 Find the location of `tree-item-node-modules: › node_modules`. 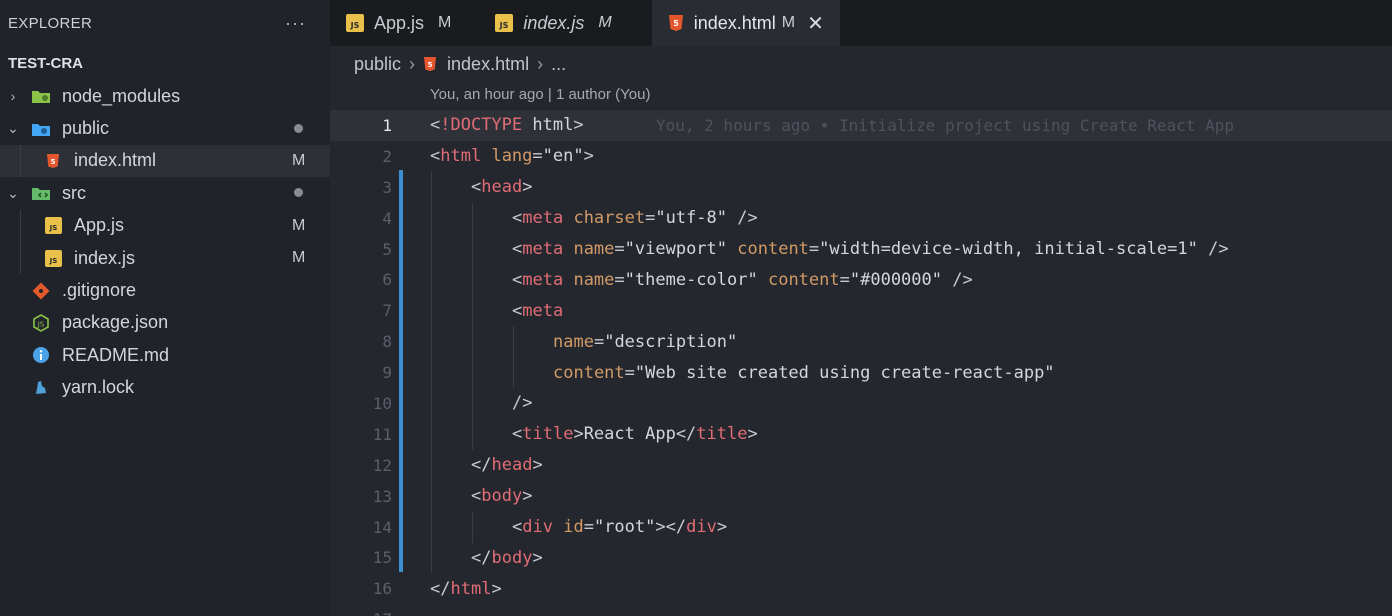

tree-item-node-modules: › node_modules is located at coordinates (165, 96).